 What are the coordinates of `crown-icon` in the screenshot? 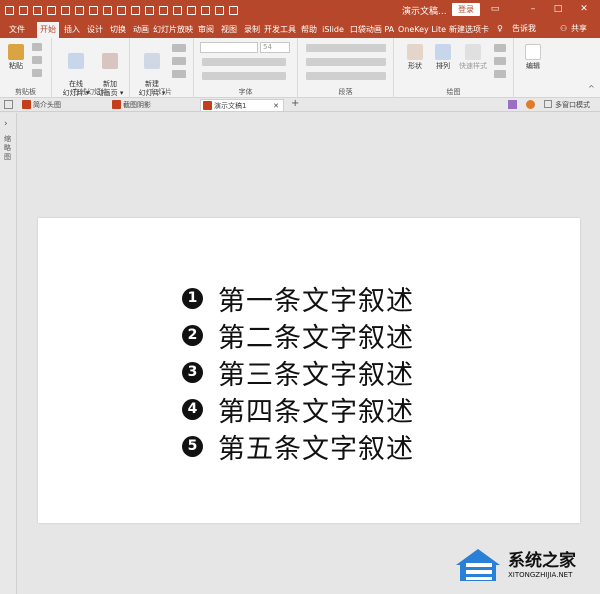 It's located at (205, 10).